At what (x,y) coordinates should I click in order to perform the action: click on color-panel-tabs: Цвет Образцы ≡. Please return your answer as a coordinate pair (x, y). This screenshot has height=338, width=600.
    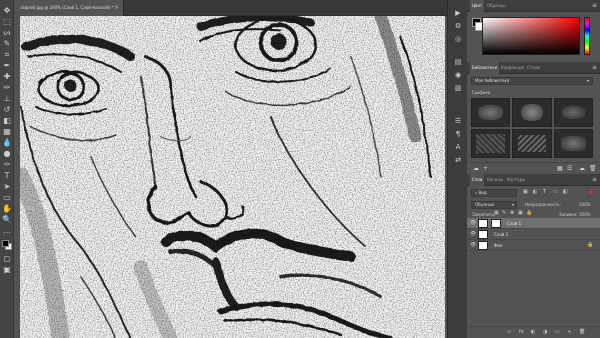
    Looking at the image, I should click on (533, 6).